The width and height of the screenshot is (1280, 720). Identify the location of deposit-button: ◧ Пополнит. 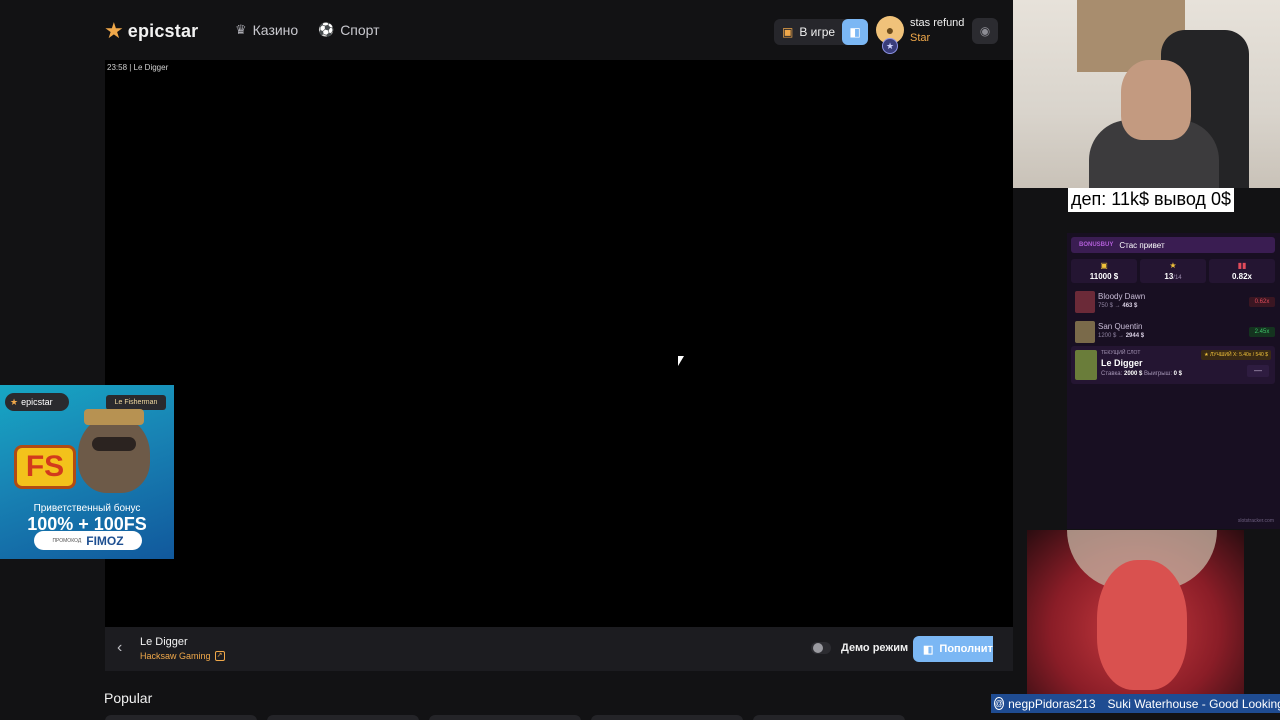
(953, 649).